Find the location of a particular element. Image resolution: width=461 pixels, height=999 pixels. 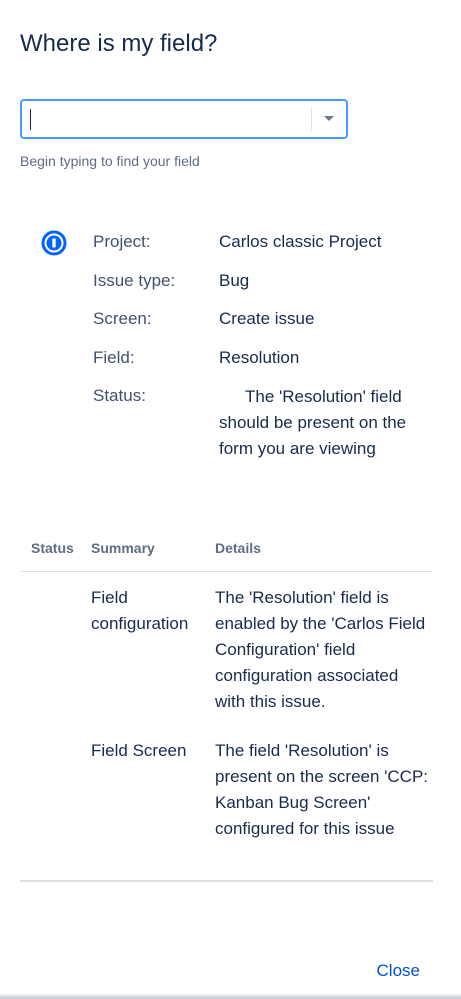

header-divider is located at coordinates (226, 571).